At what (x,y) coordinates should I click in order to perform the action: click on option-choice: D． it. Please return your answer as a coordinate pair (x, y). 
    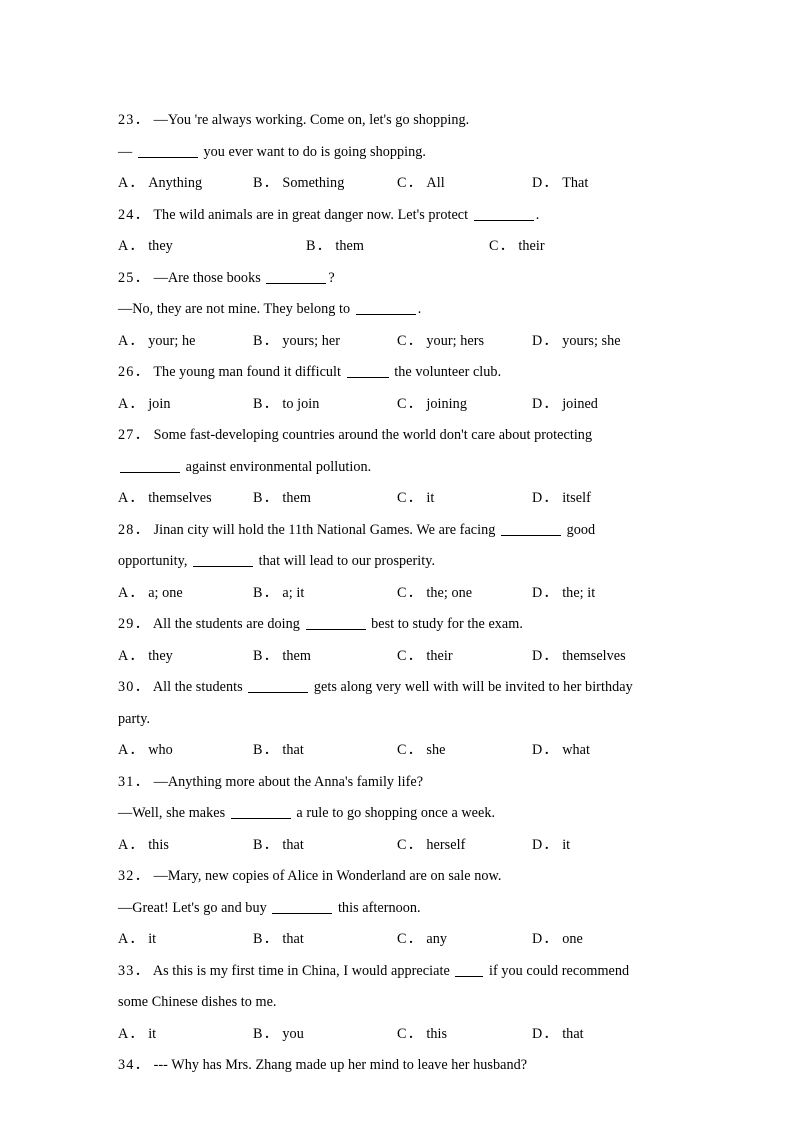
    Looking at the image, I should click on (551, 846).